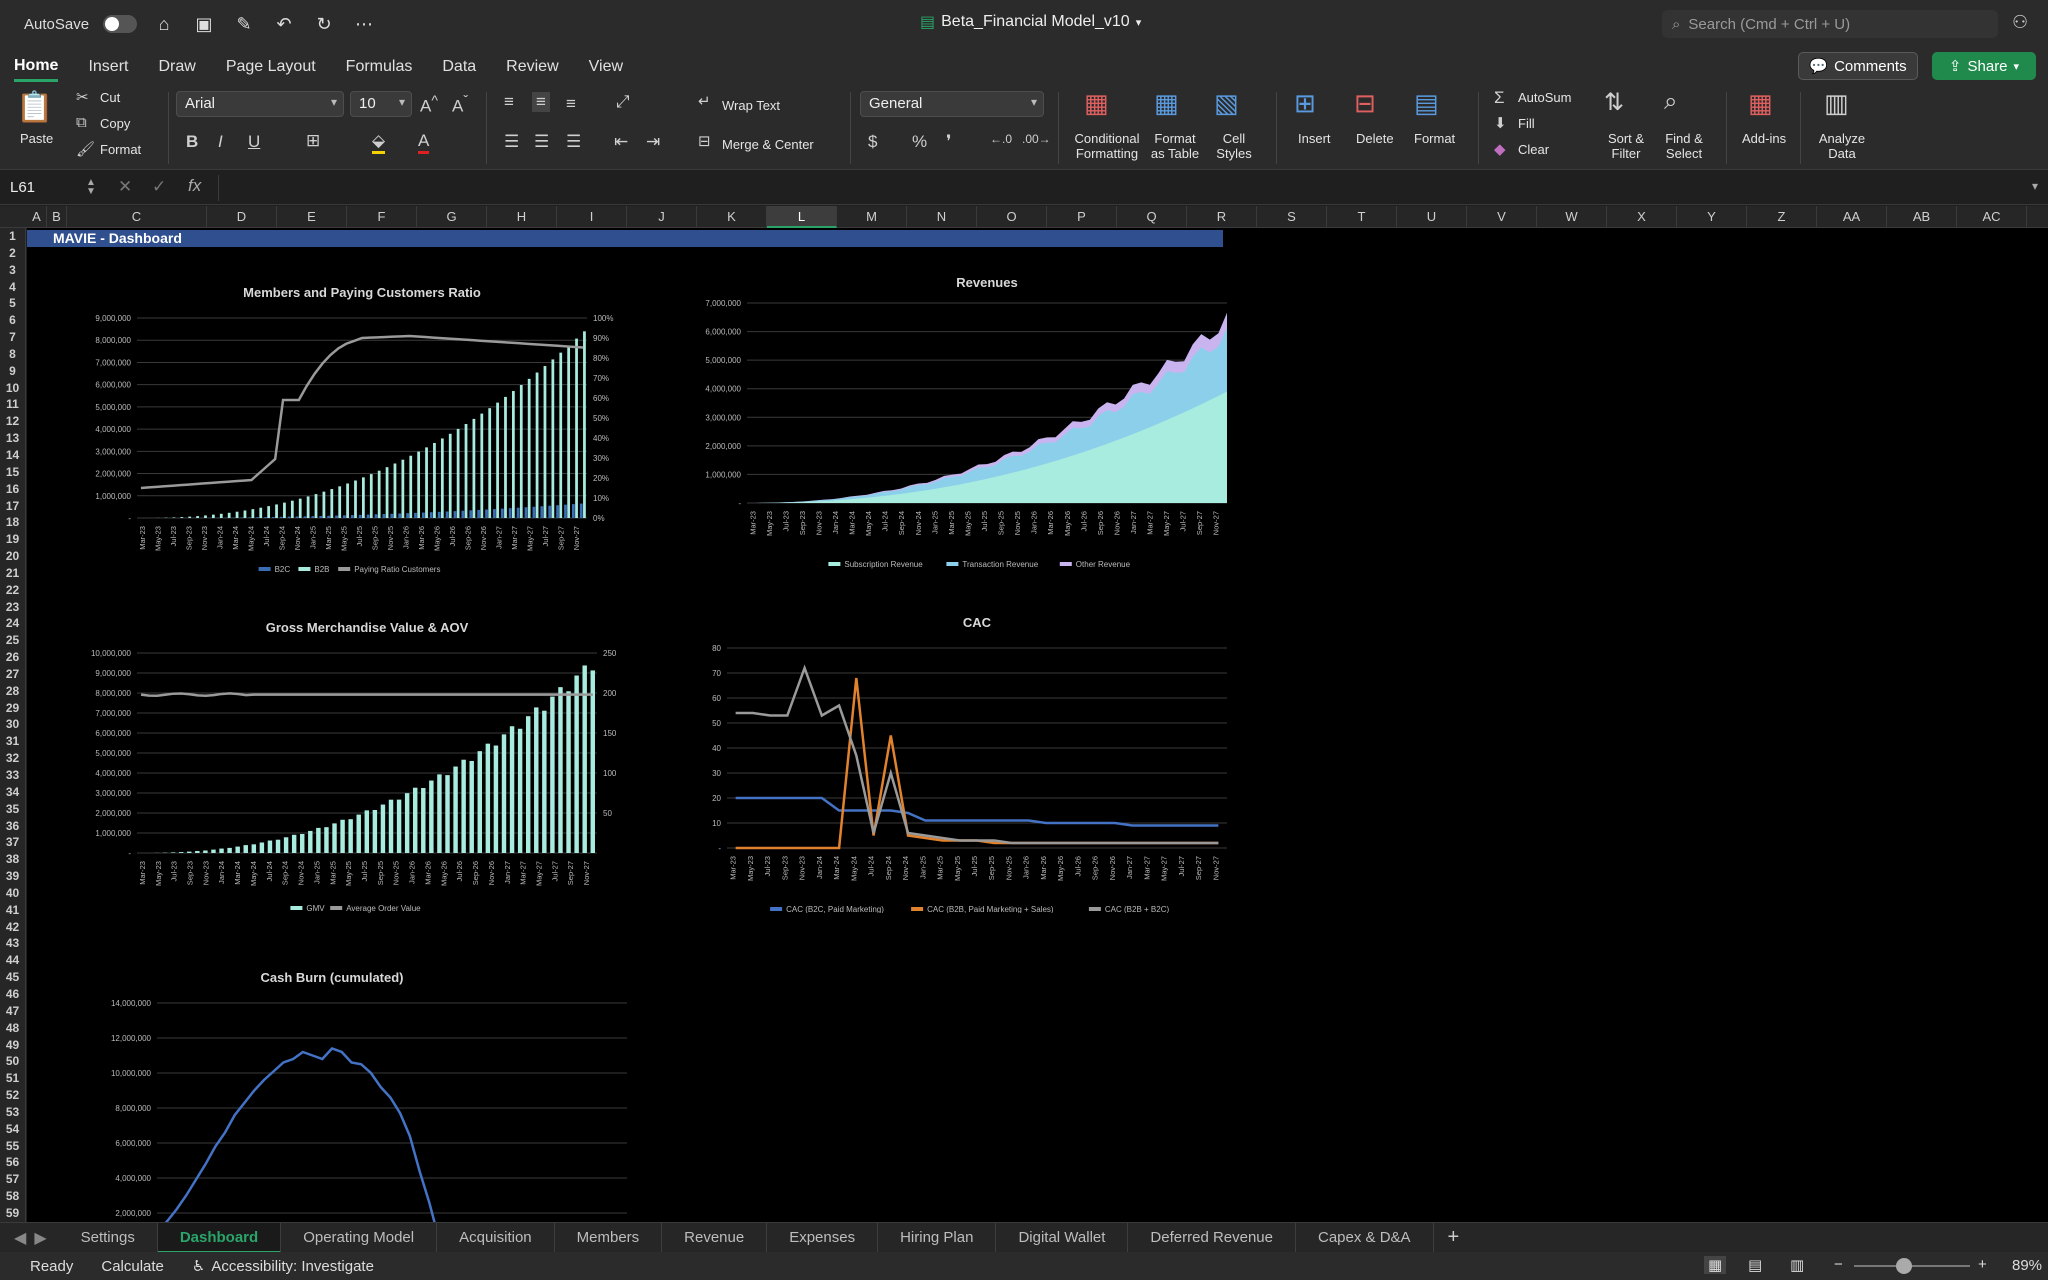  What do you see at coordinates (1626, 146) in the screenshot?
I see `sort-filter-button: Sort & Filter` at bounding box center [1626, 146].